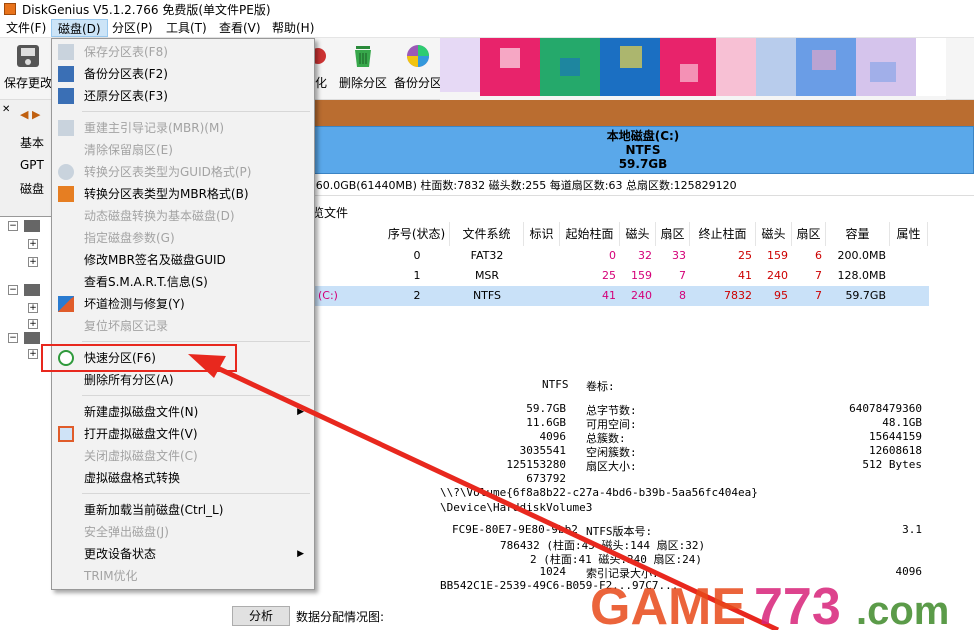 The height and width of the screenshot is (630, 974). What do you see at coordinates (902, 609) in the screenshot?
I see `svg-text: .com` at bounding box center [902, 609].